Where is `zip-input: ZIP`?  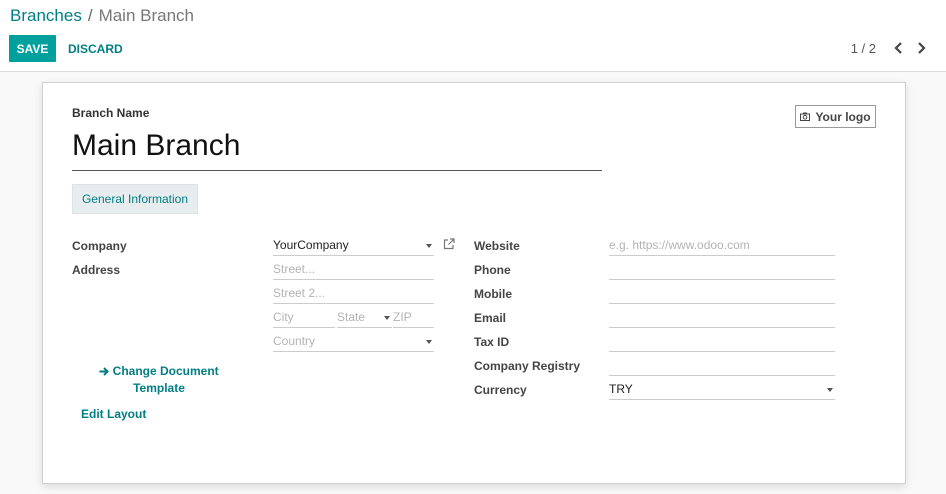
zip-input: ZIP is located at coordinates (413, 317).